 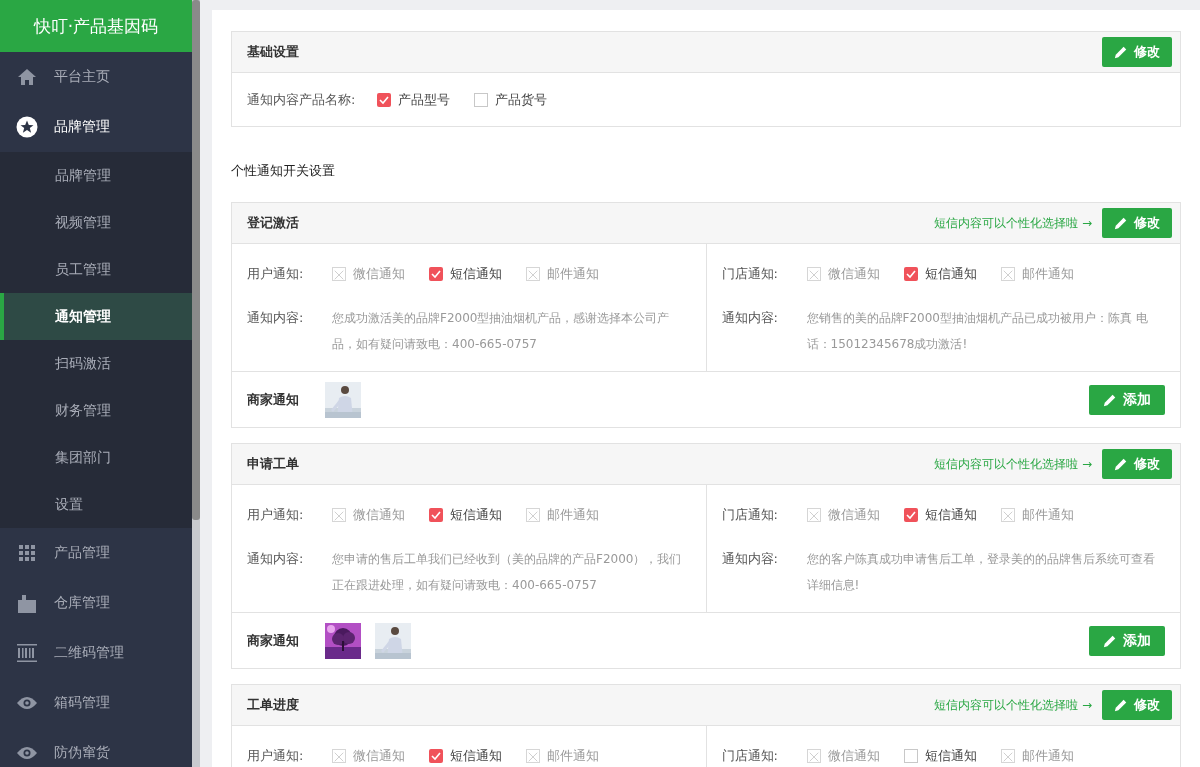 I want to click on nav-item: 平台主页, so click(x=96, y=77).